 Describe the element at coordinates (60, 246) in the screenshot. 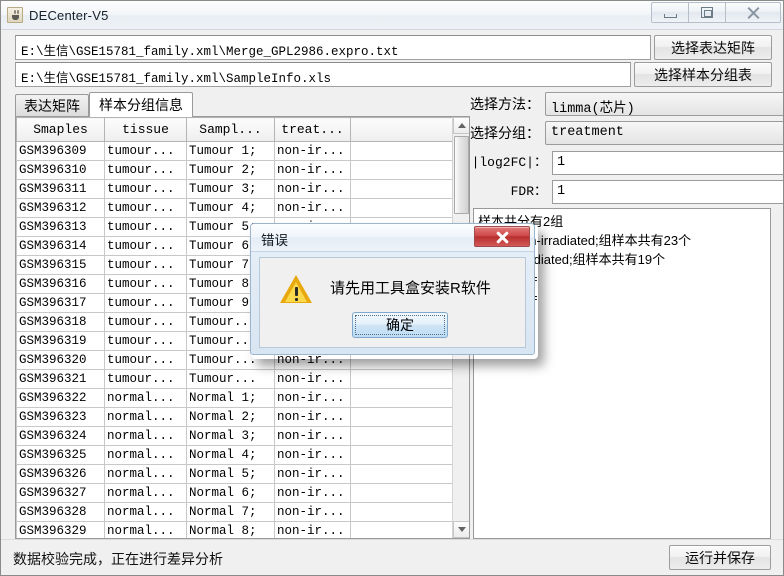

I see `table-cell: GSM396314` at that location.